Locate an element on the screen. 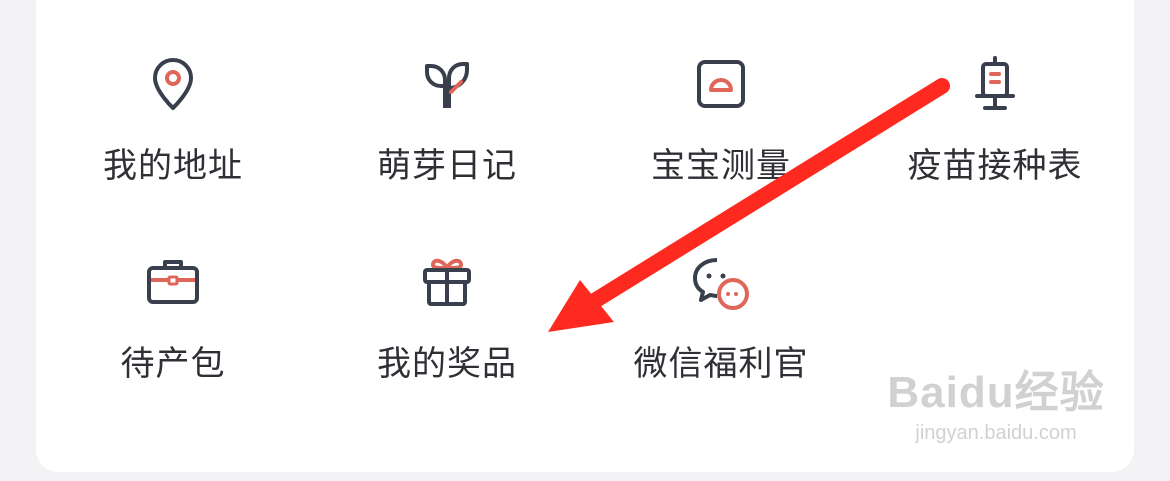 Image resolution: width=1170 pixels, height=481 pixels. wechat-welfare-item: 微信福利官 is located at coordinates (721, 293).